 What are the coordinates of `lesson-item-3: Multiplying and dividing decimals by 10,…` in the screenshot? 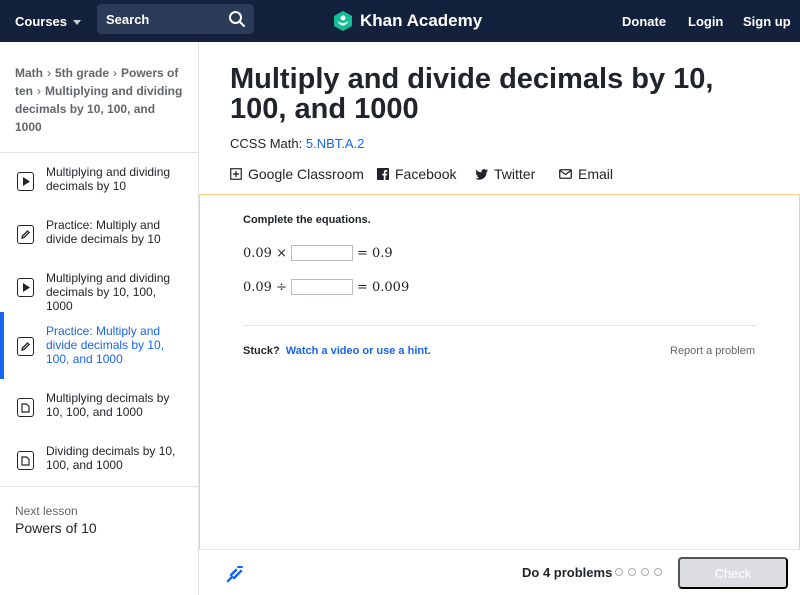 It's located at (99, 293).